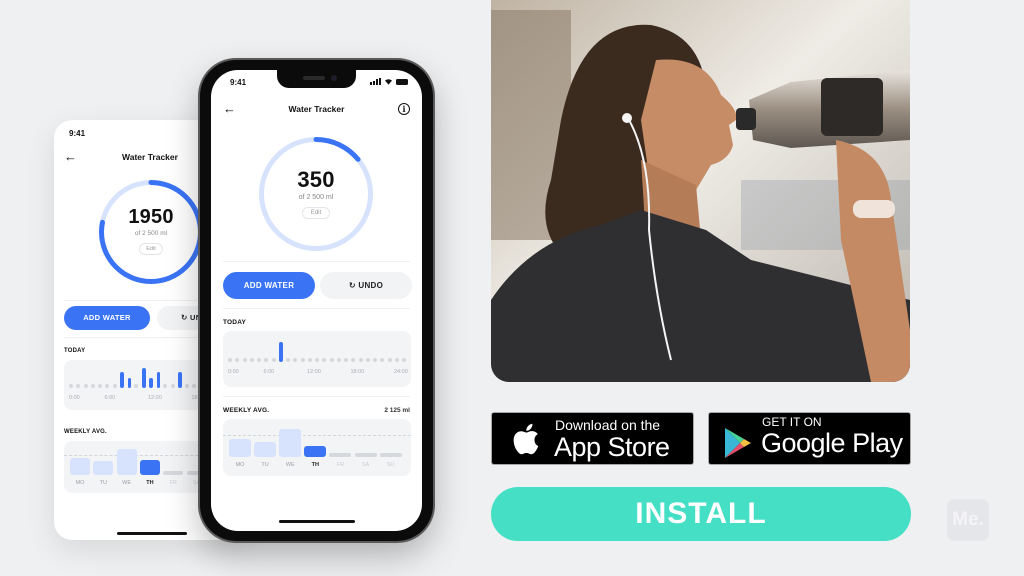  What do you see at coordinates (792, 422) in the screenshot?
I see `google-play-small-text: GET IT ON` at bounding box center [792, 422].